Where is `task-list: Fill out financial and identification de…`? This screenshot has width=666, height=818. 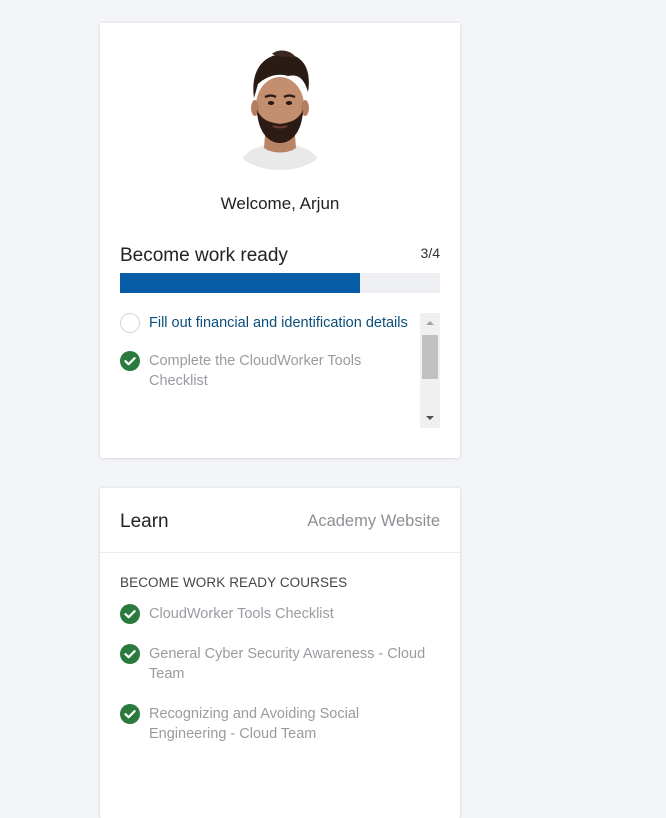 task-list: Fill out financial and identification de… is located at coordinates (270, 370).